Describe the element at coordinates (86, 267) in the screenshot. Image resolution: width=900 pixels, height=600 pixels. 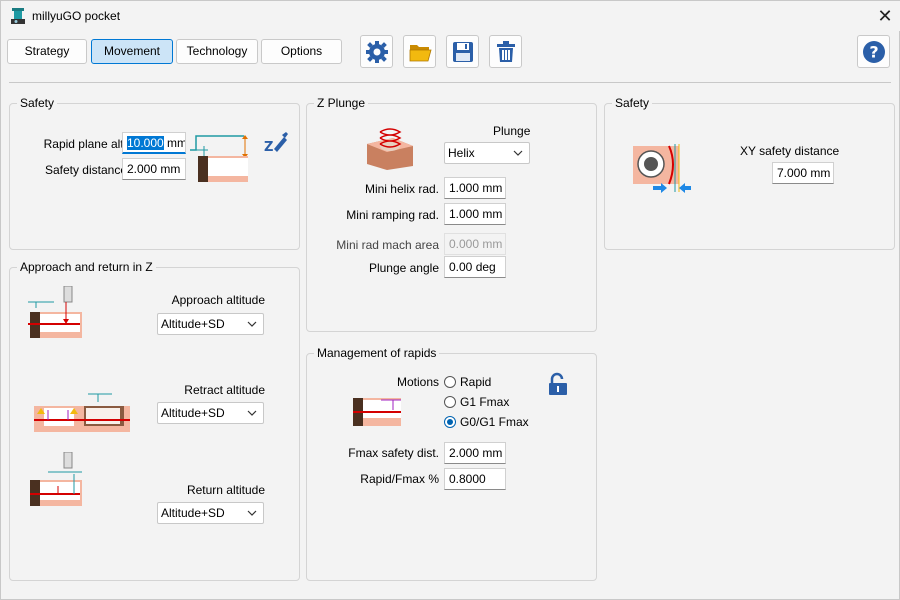
I see `approach-group-title: Approach and return in Z` at that location.